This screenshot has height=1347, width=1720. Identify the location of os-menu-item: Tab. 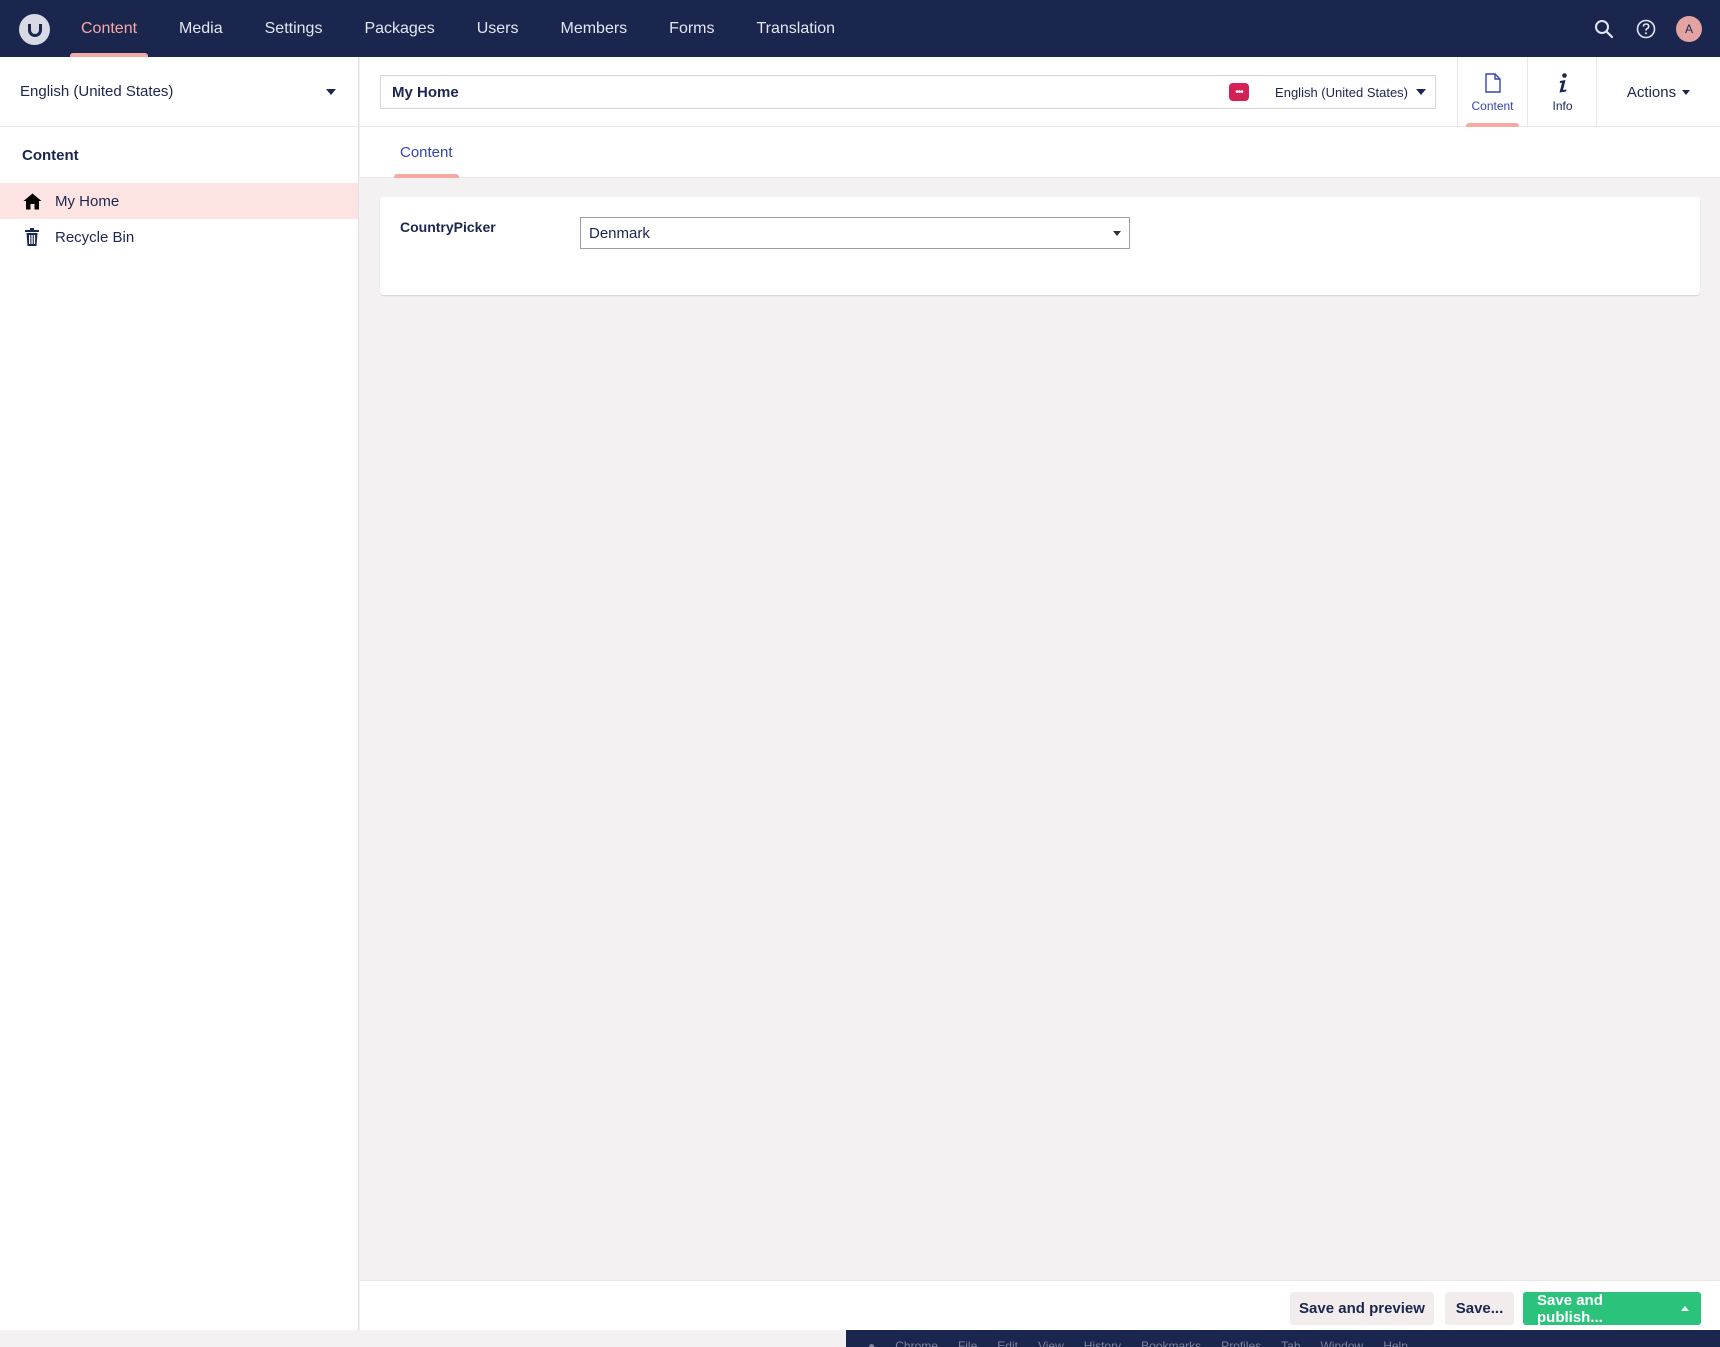
(1290, 1343).